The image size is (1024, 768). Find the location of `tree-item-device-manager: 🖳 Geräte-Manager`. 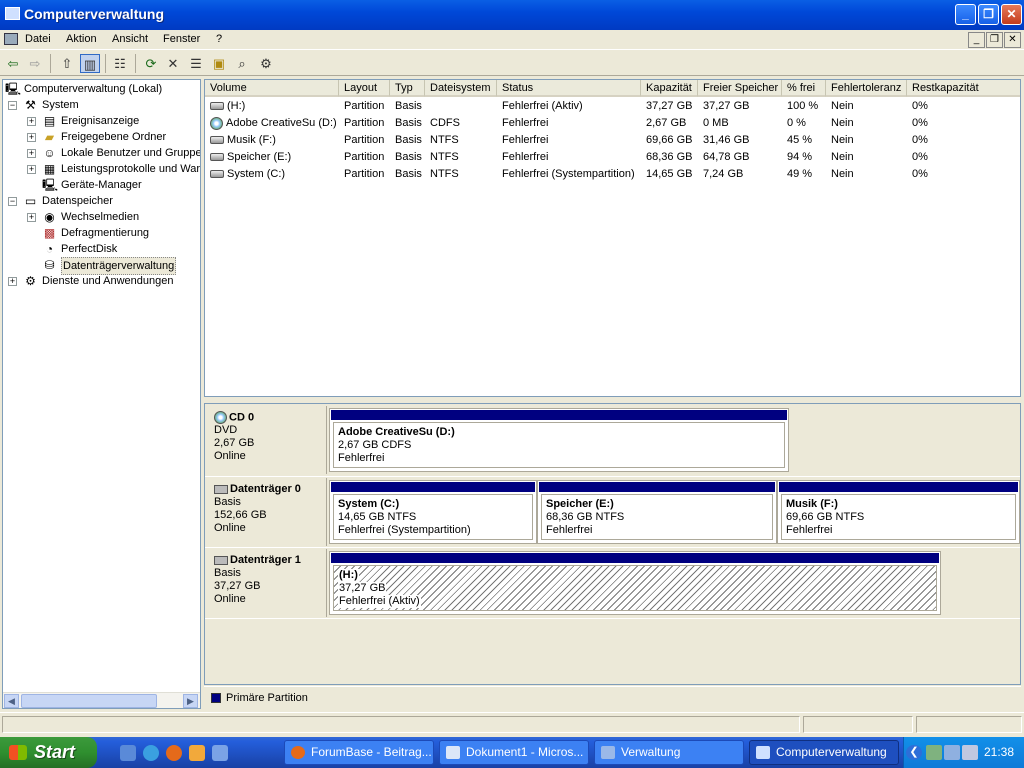

tree-item-device-manager: 🖳 Geräte-Manager is located at coordinates (102, 185).